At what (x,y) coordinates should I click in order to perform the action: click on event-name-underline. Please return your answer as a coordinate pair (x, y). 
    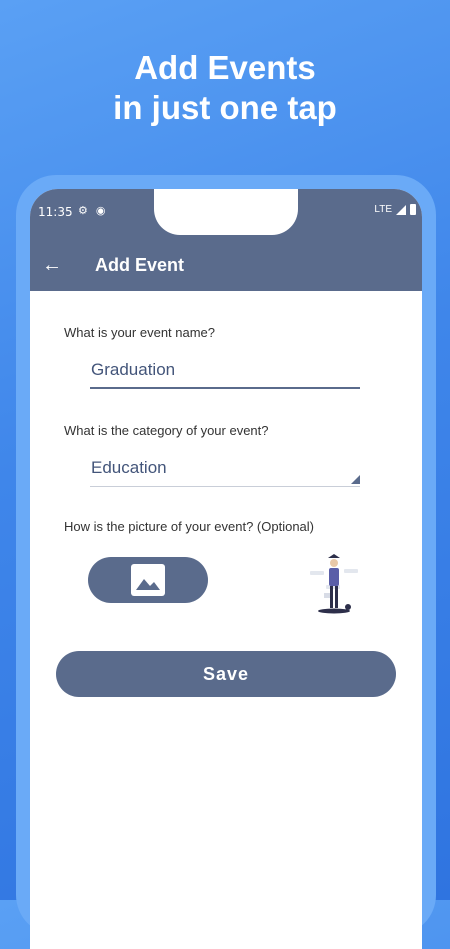
    Looking at the image, I should click on (225, 388).